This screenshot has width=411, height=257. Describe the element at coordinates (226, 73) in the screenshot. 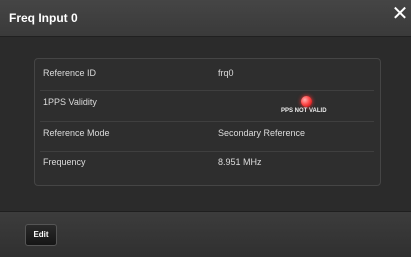

I see `reference-id-value: frq0` at that location.